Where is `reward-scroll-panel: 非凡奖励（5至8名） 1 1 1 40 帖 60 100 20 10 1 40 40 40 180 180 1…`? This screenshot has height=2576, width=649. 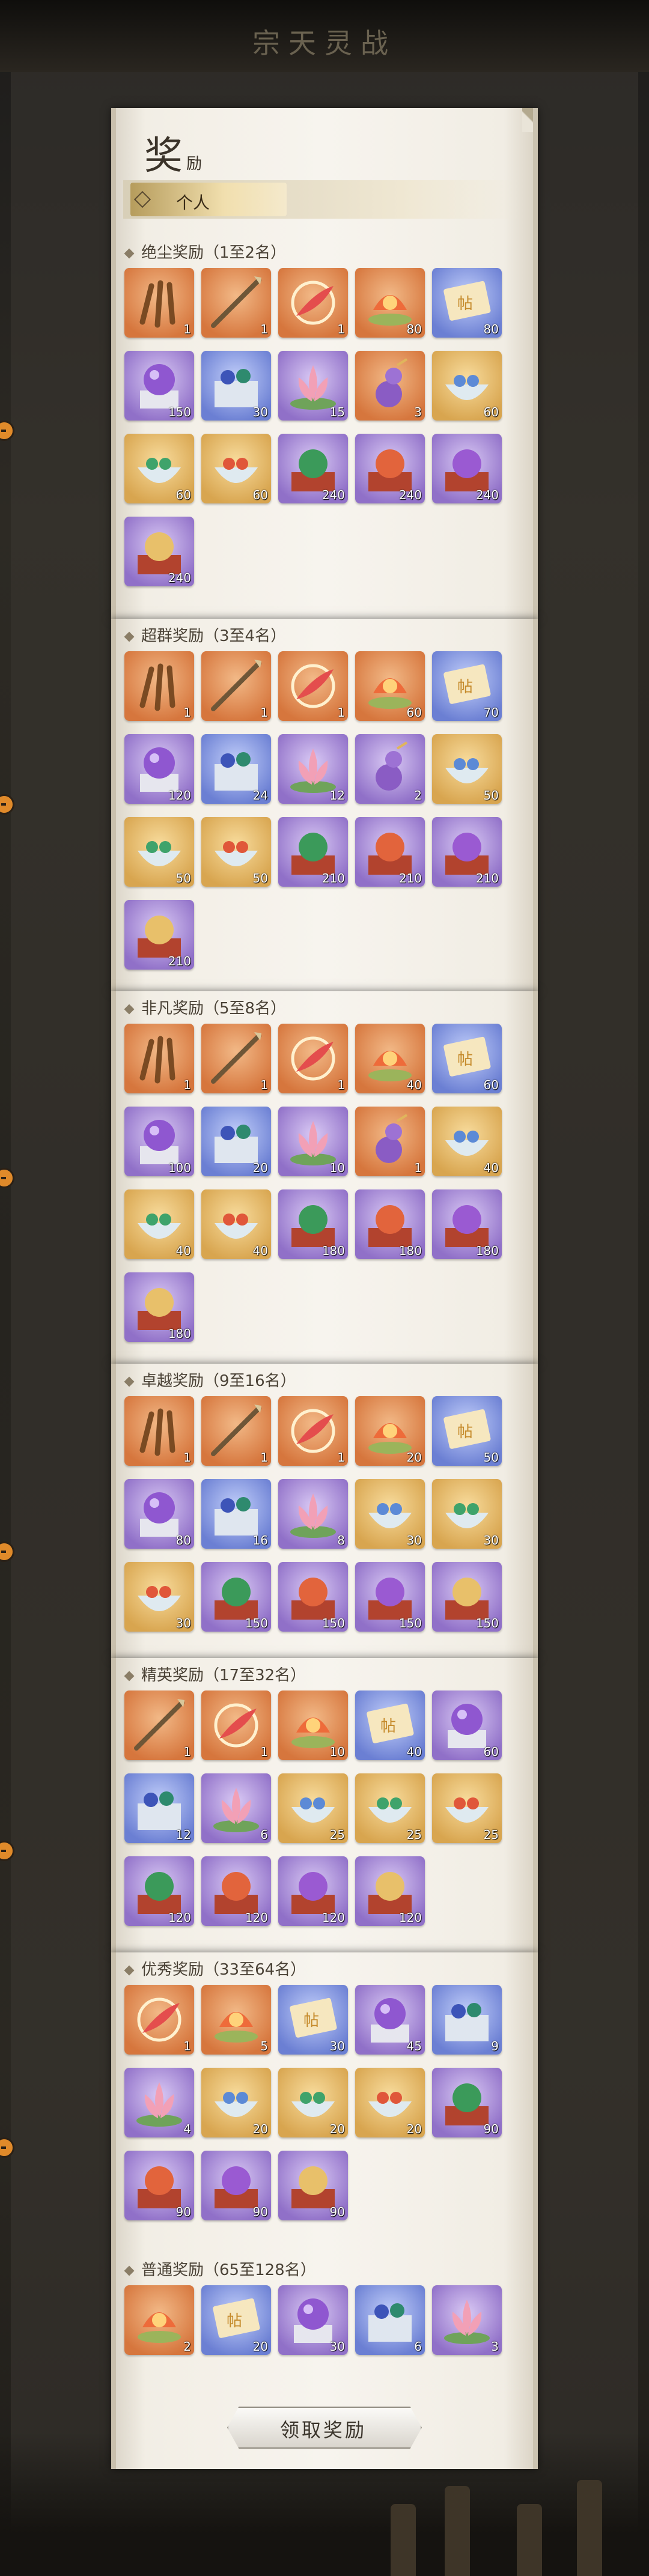
reward-scroll-panel: 非凡奖励（5至8名） 1 1 1 40 帖 60 100 20 10 1 40 40 40 180 180 1… is located at coordinates (324, 1177).